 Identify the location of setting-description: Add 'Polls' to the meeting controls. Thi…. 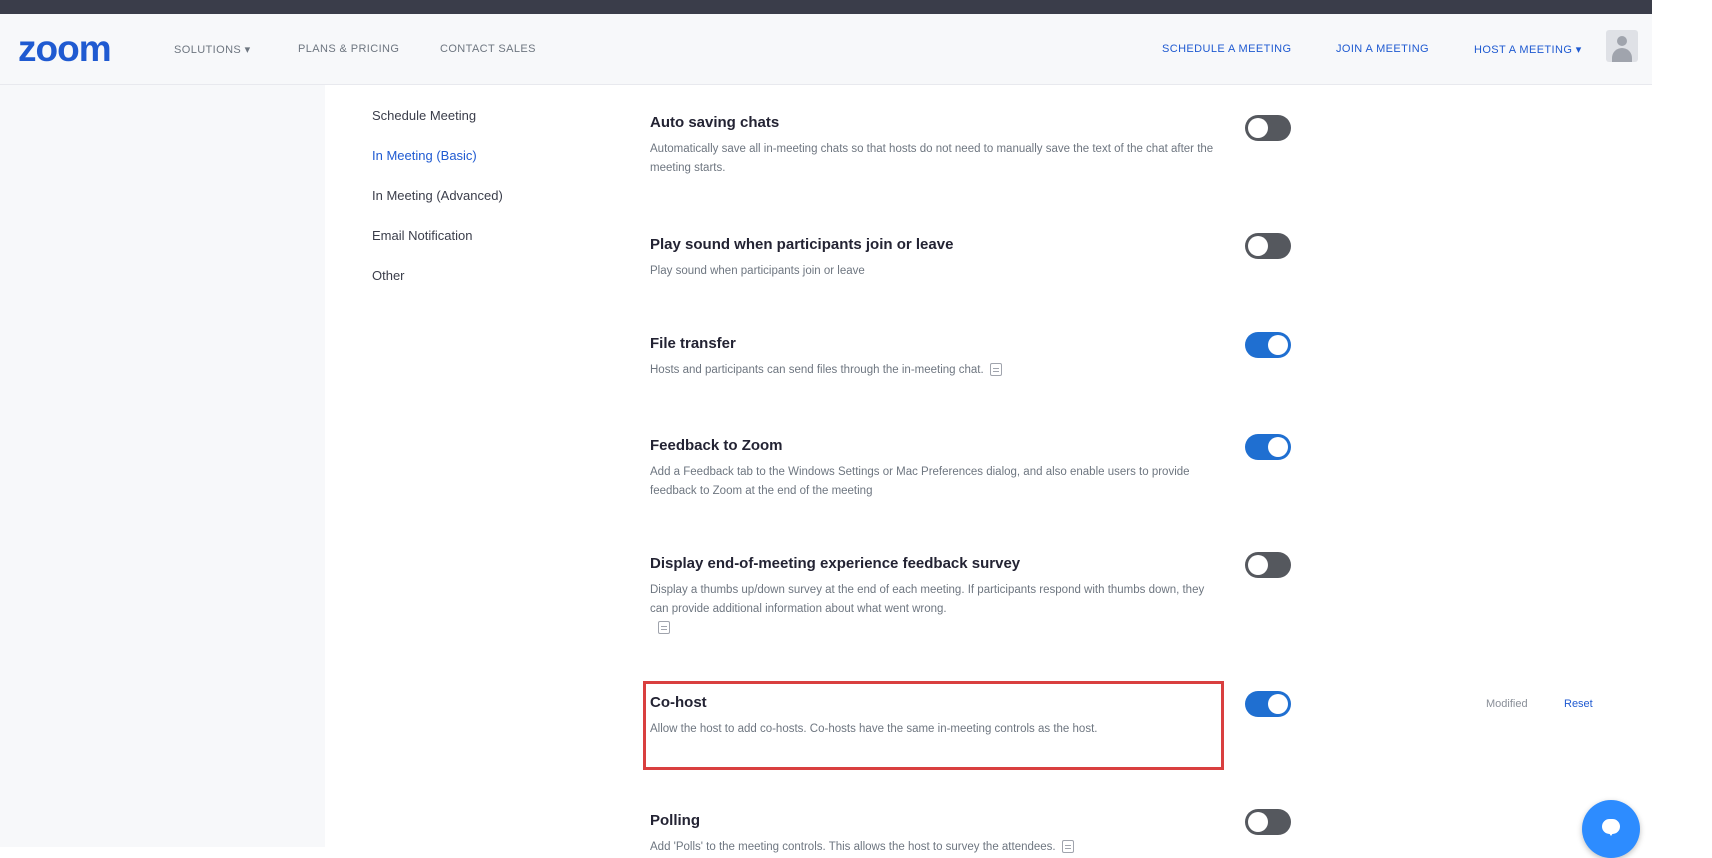
(853, 847).